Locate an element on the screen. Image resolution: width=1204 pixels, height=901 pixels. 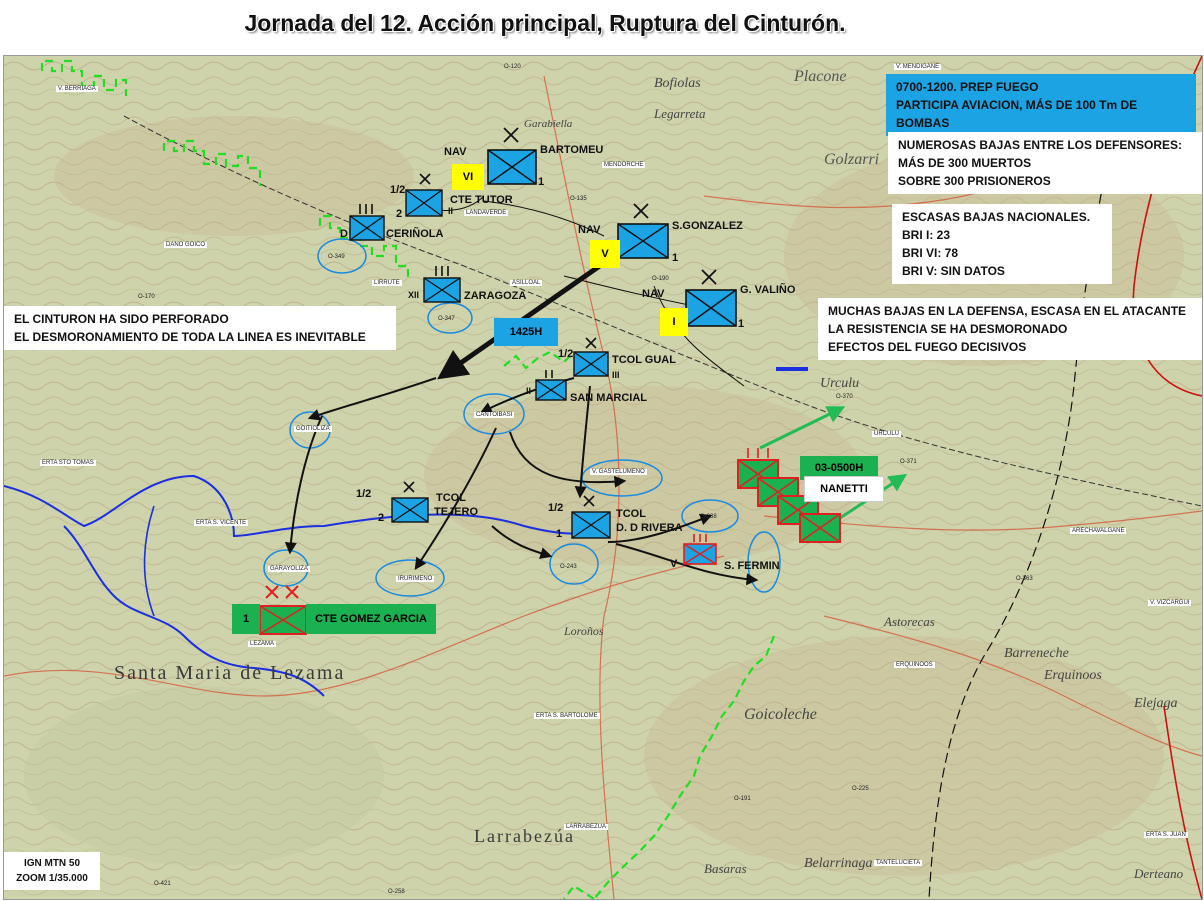
map-place-label: Goicoleche is located at coordinates (780, 714).